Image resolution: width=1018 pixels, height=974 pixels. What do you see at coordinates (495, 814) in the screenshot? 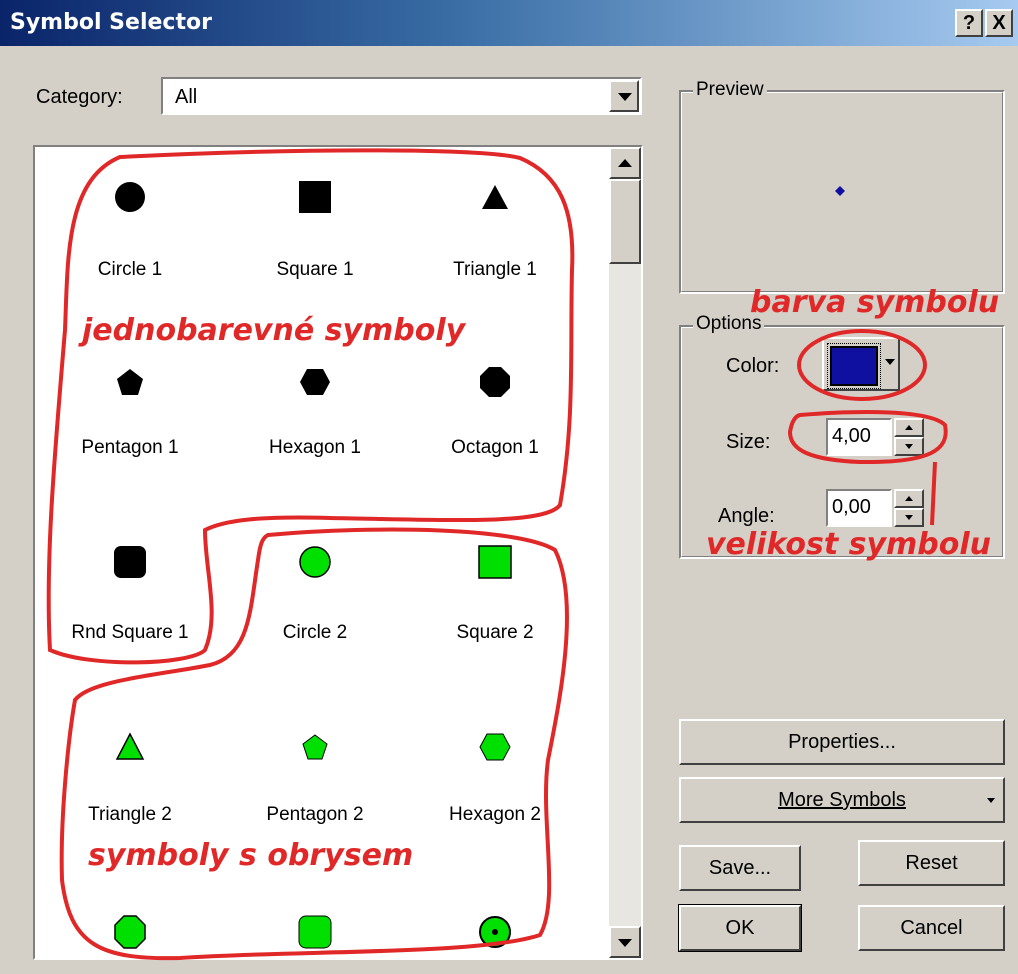
I see `symbol-label: Hexagon 2` at bounding box center [495, 814].